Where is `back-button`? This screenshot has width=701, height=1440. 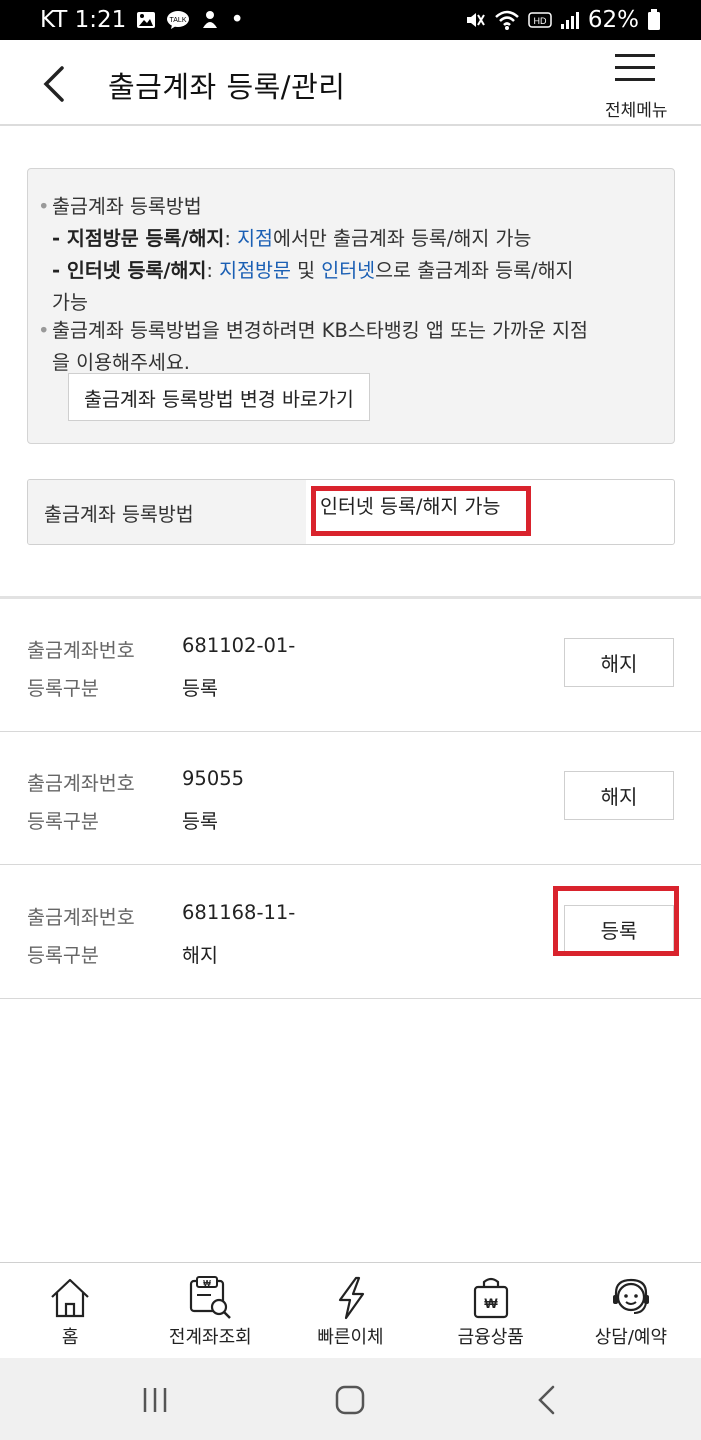
back-button is located at coordinates (56, 84).